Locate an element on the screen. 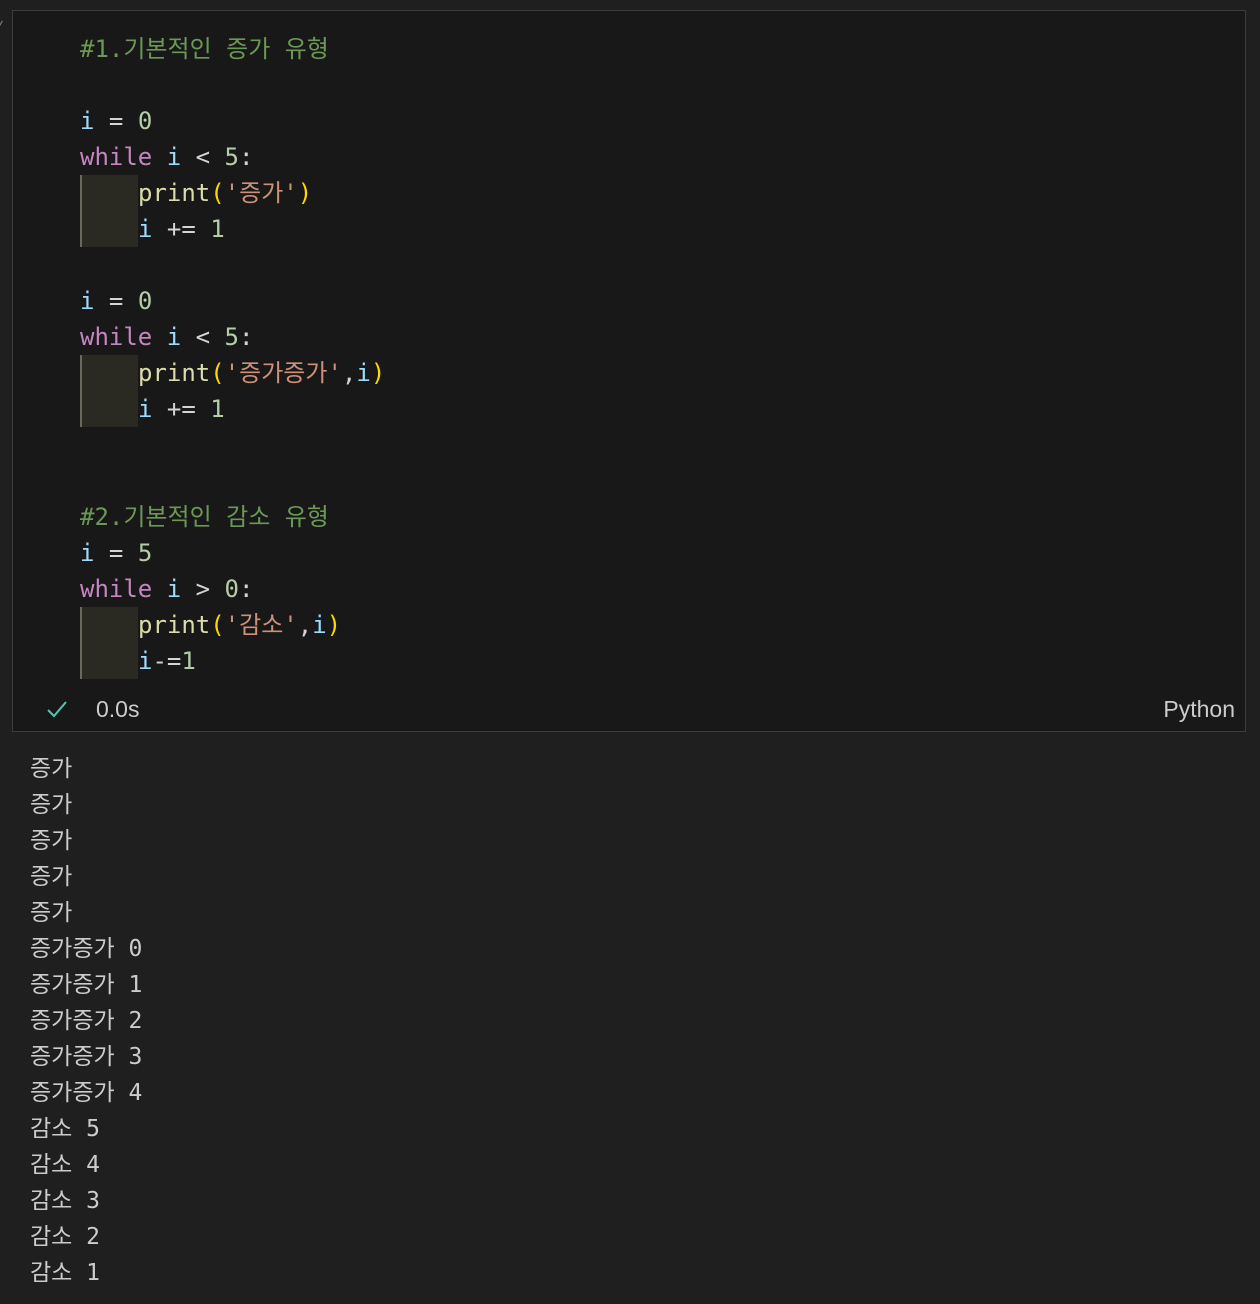  code-line: while i > 0: is located at coordinates (232, 589).